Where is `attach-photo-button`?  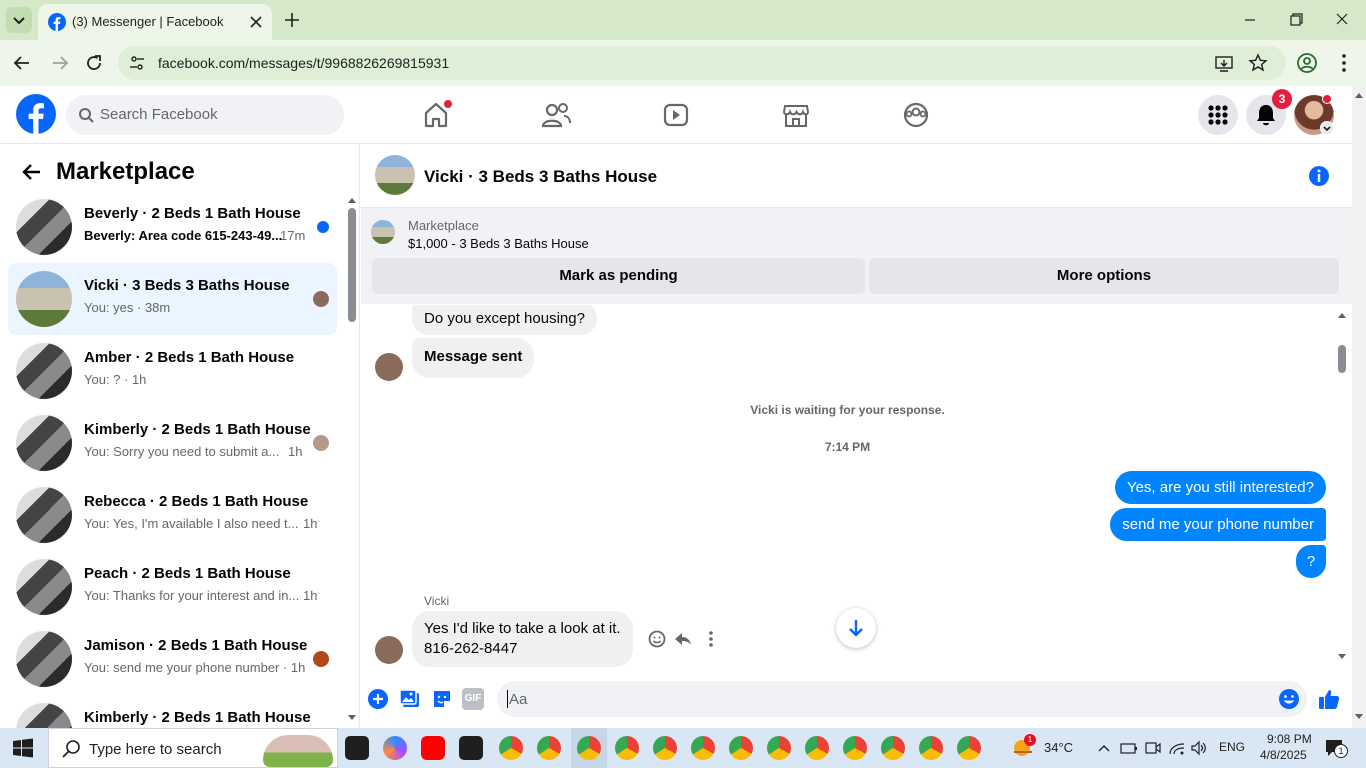
attach-photo-button is located at coordinates (410, 699).